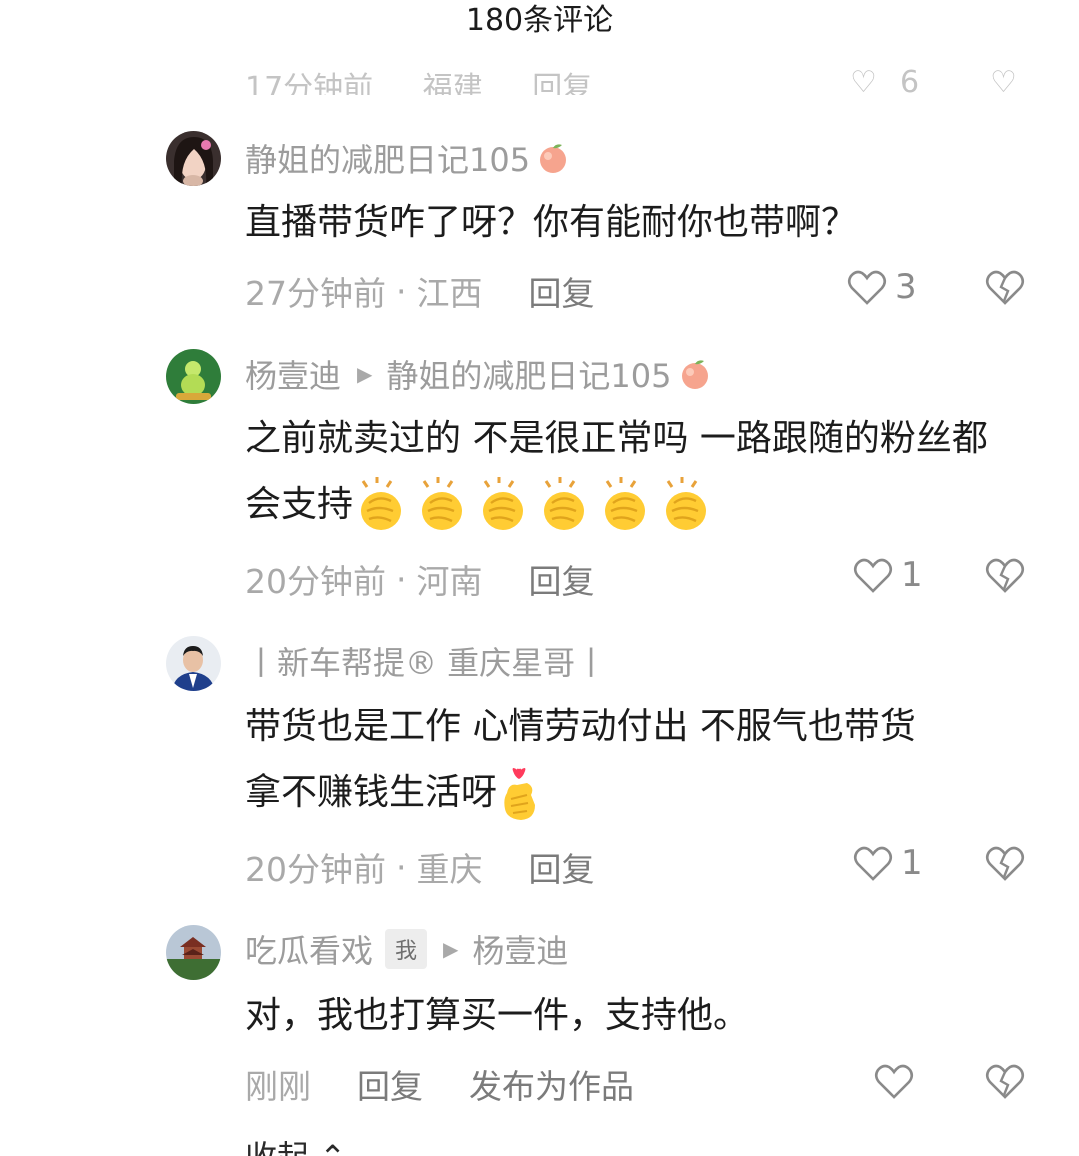 The image size is (1079, 1156). What do you see at coordinates (193, 158) in the screenshot?
I see `woman-avatar` at bounding box center [193, 158].